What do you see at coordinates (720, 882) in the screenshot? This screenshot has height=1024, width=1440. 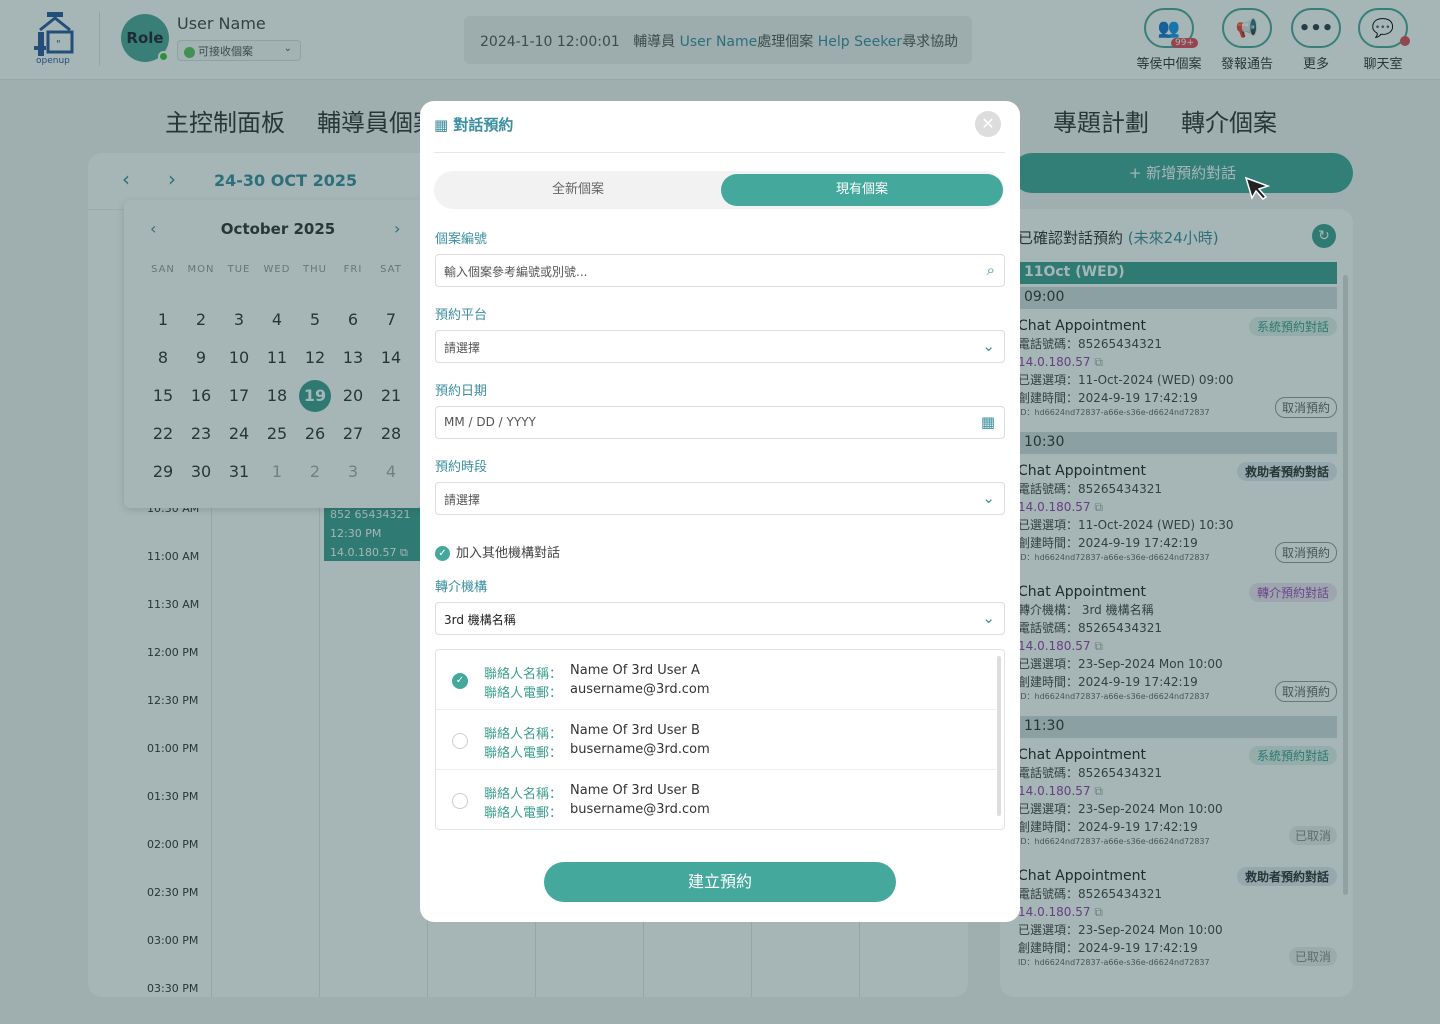 I see `create-appointment-button: 建立預約` at bounding box center [720, 882].